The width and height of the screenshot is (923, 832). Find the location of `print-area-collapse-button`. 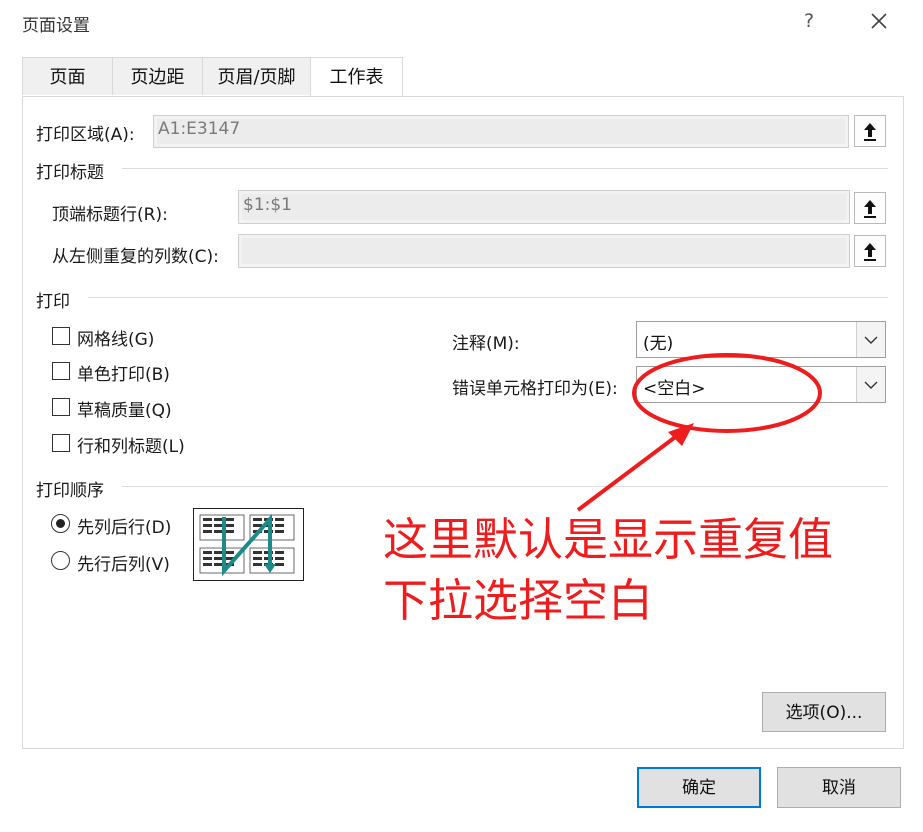

print-area-collapse-button is located at coordinates (870, 131).